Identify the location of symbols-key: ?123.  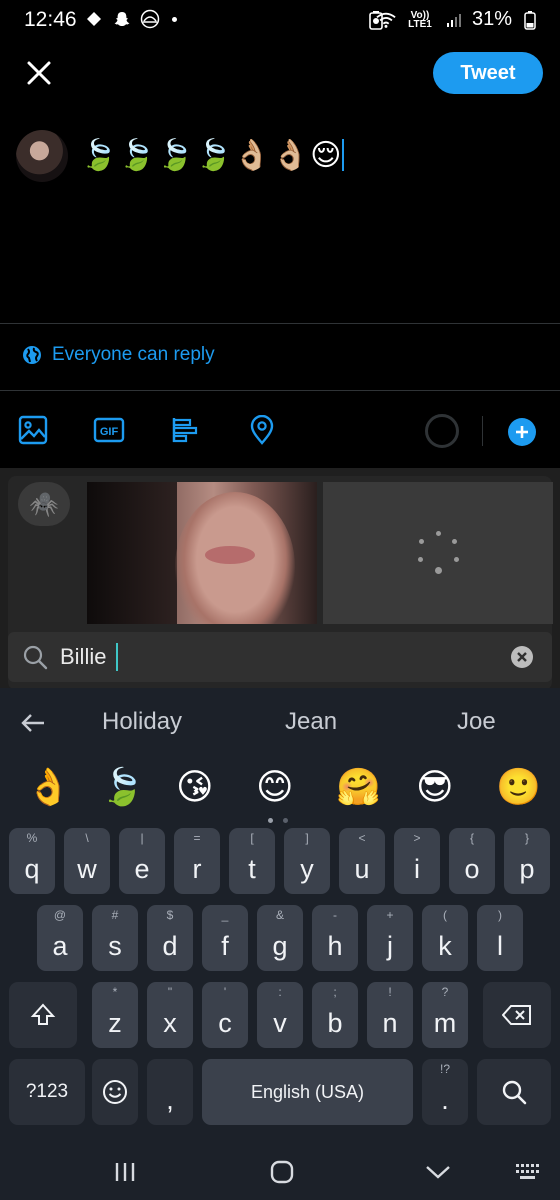
(47, 1092).